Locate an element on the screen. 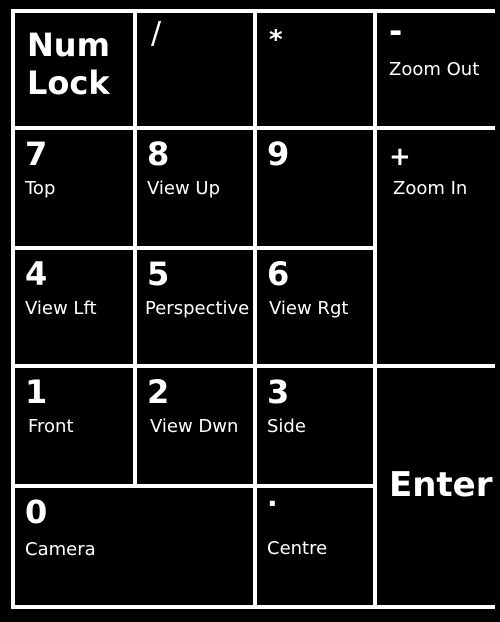 The width and height of the screenshot is (500, 622). key-enter: Enter is located at coordinates (436, 486).